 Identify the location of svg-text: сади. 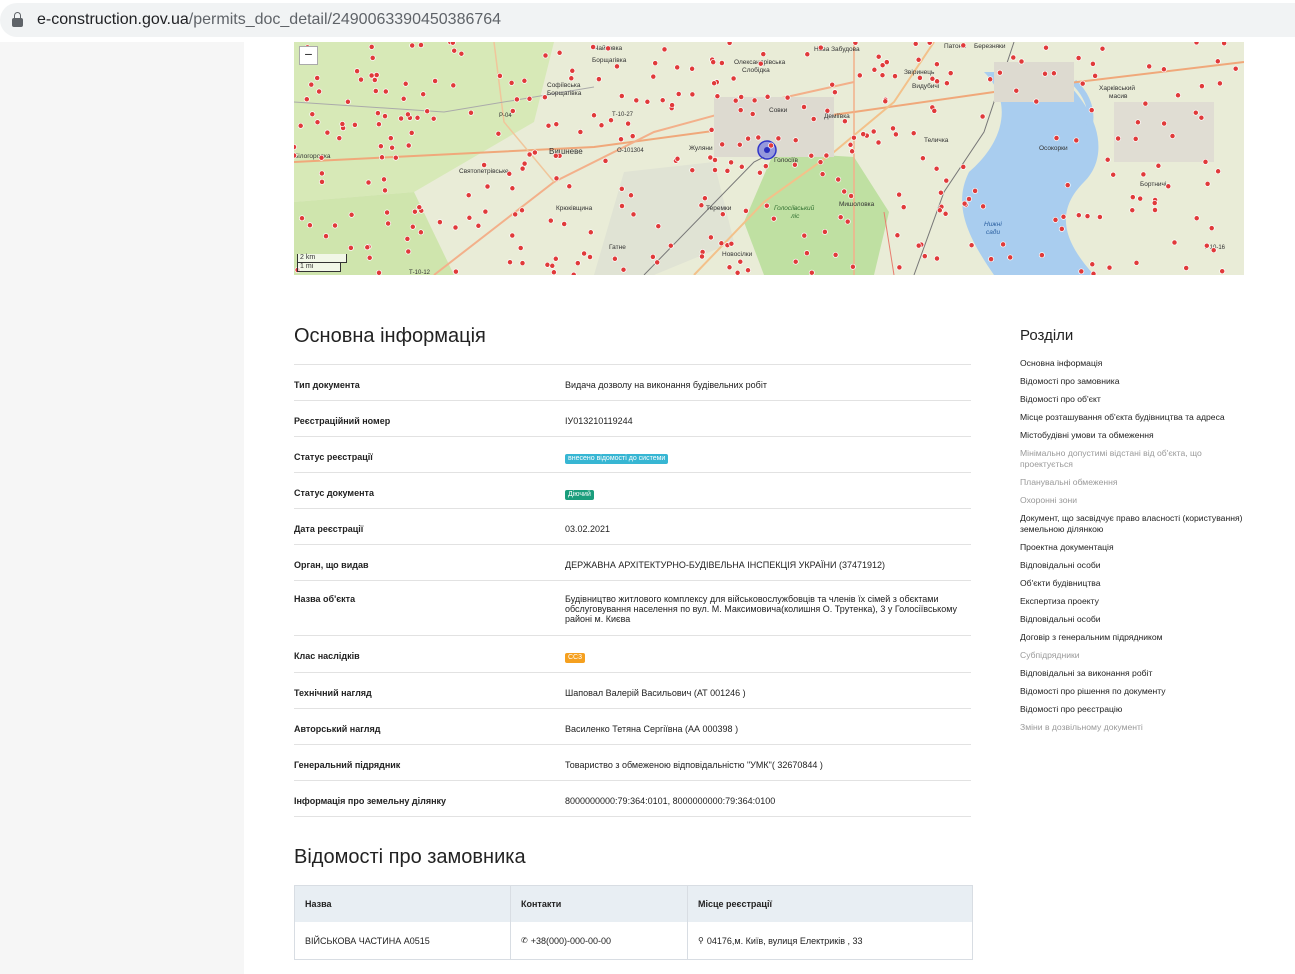
(993, 232).